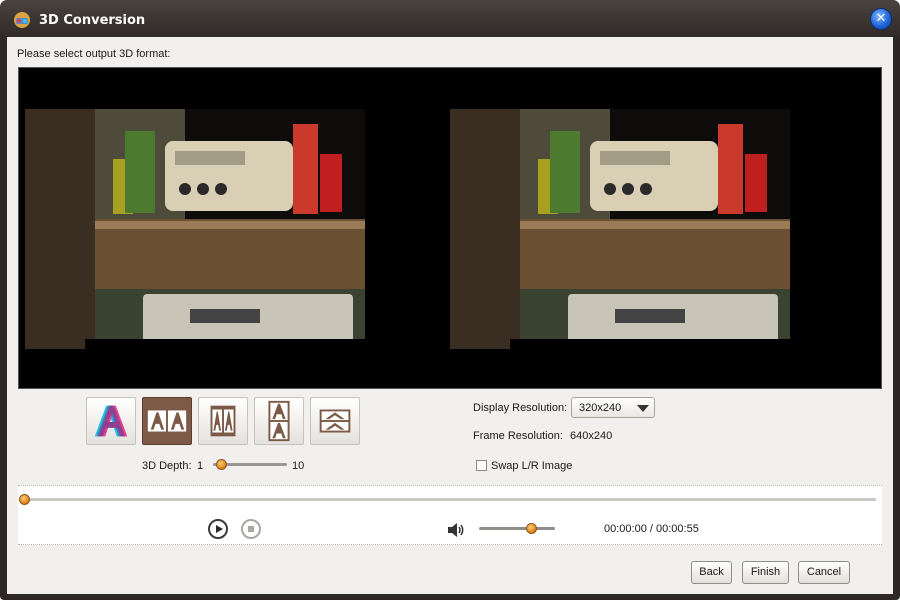 The height and width of the screenshot is (600, 900). Describe the element at coordinates (518, 436) in the screenshot. I see `frame-resolution-label: Frame Resolution:` at that location.